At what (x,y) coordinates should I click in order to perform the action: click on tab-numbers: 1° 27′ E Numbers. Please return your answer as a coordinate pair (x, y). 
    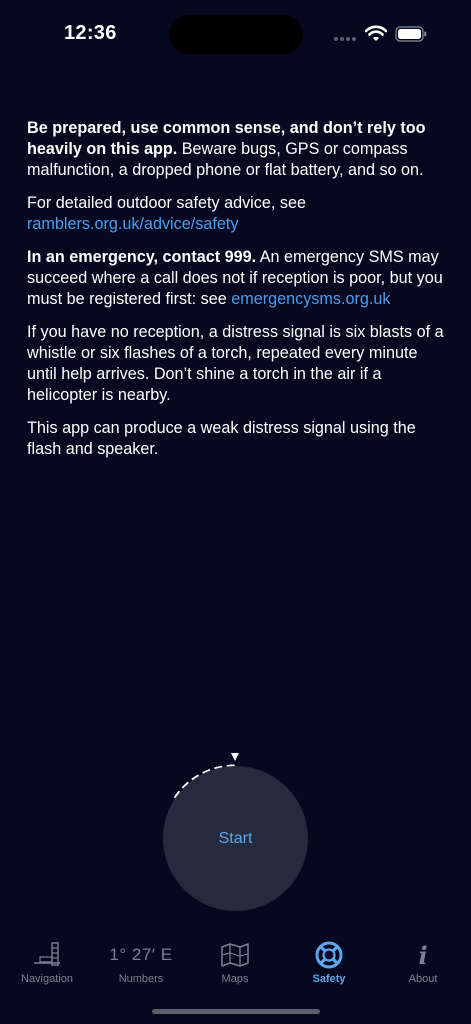
    Looking at the image, I should click on (141, 963).